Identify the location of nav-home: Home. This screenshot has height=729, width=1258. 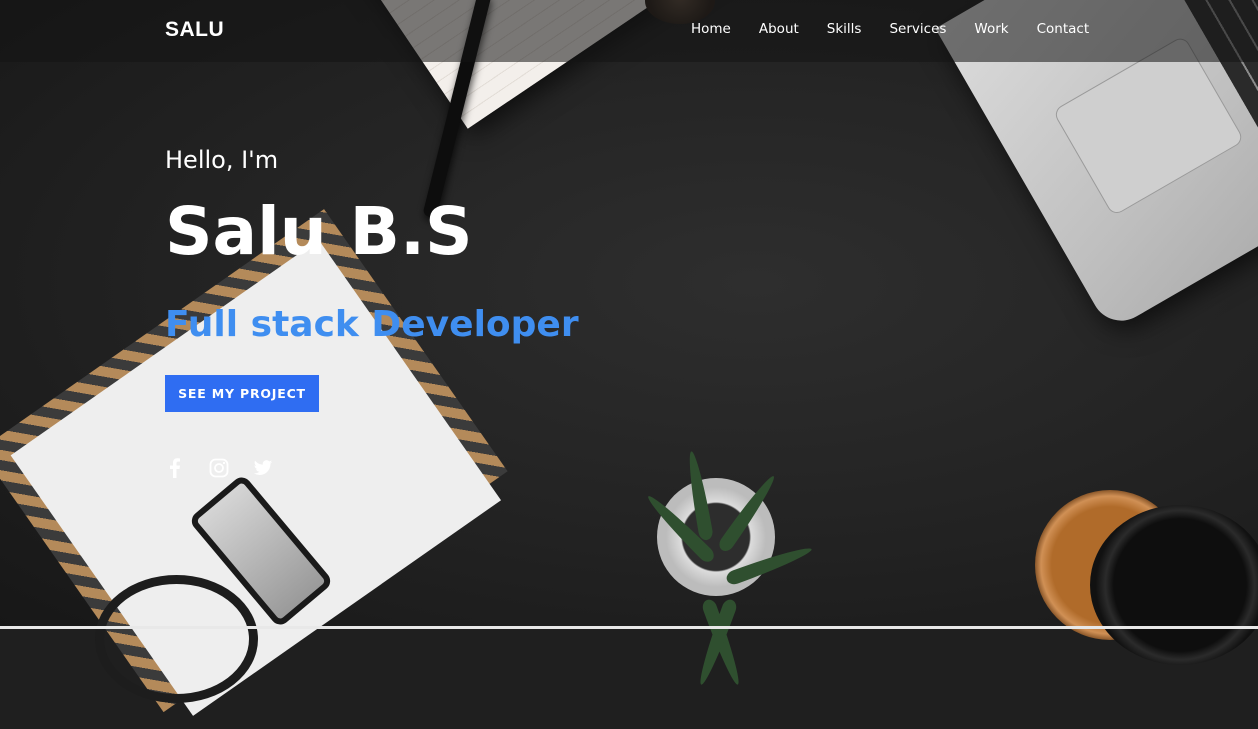
(711, 29).